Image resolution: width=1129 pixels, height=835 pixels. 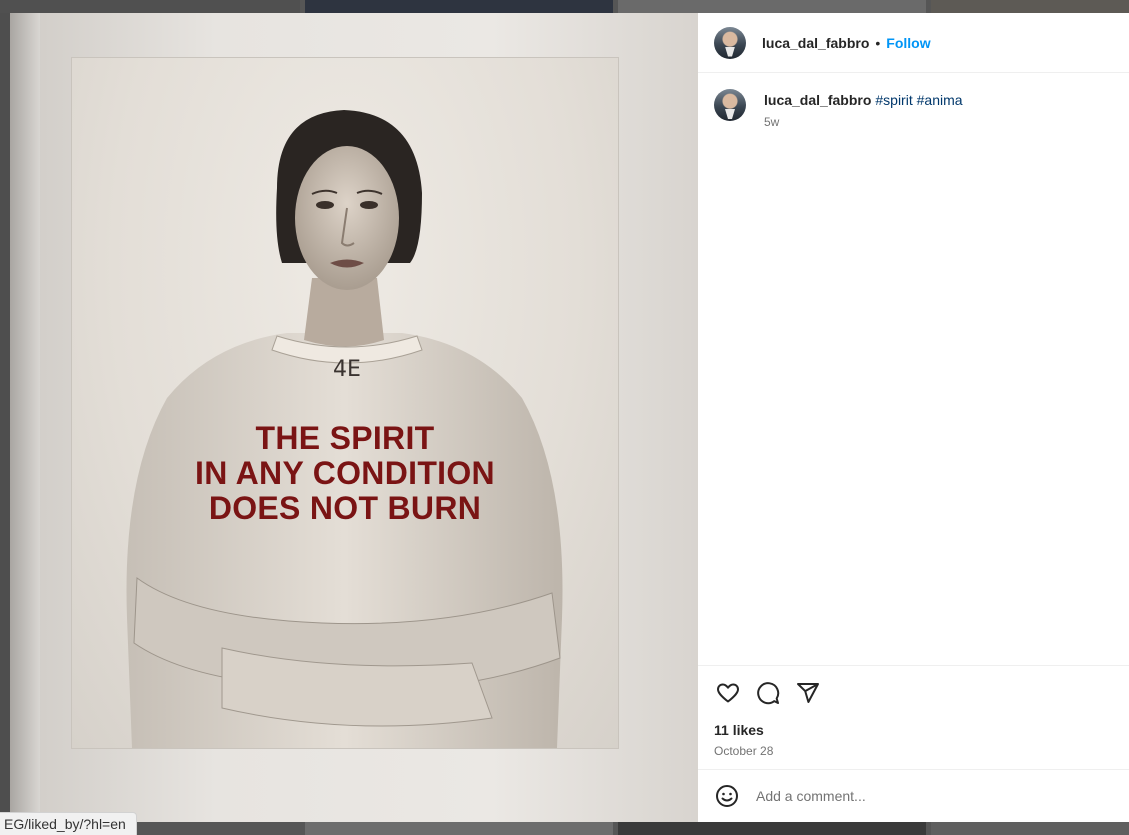 I want to click on comment-input, so click(x=906, y=796).